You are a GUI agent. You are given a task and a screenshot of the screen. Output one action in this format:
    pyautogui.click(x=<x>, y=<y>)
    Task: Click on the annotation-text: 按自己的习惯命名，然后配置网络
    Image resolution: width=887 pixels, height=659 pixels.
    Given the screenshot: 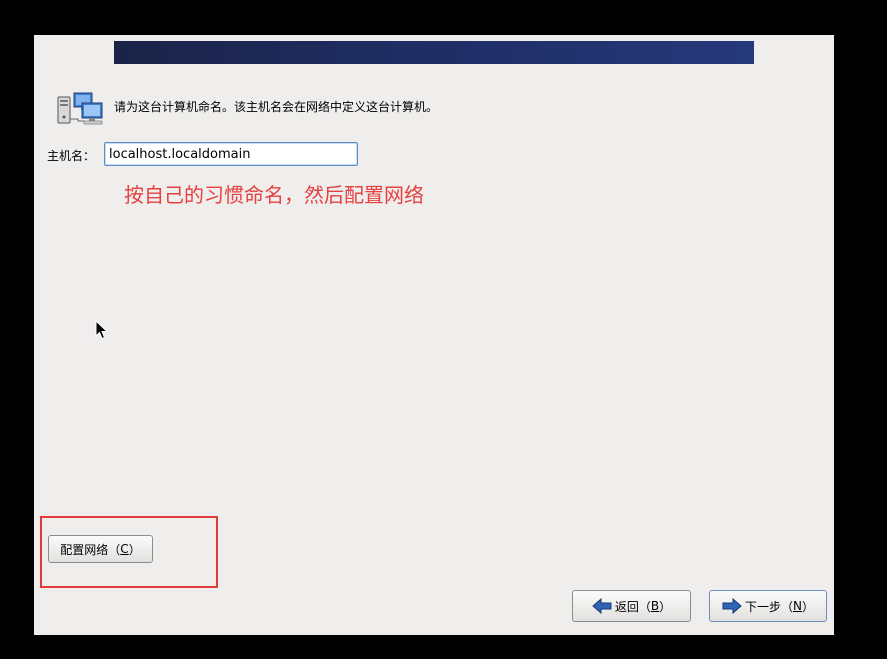 What is the action you would take?
    pyautogui.click(x=274, y=195)
    